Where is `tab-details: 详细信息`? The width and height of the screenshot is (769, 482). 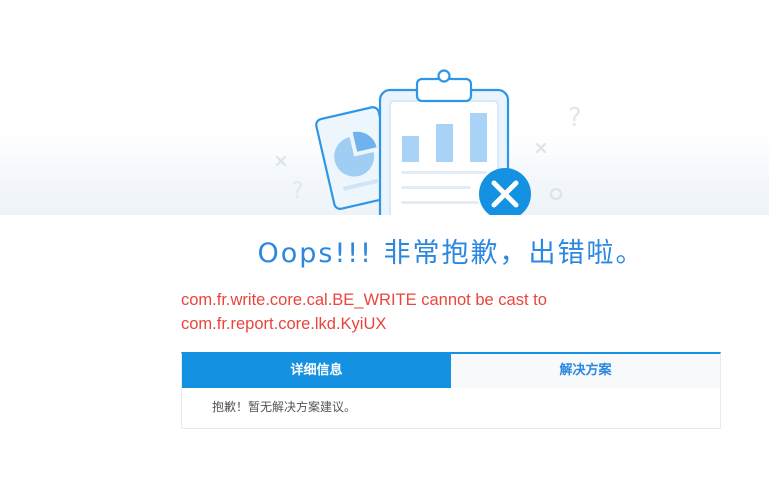 tab-details: 详细信息 is located at coordinates (316, 371).